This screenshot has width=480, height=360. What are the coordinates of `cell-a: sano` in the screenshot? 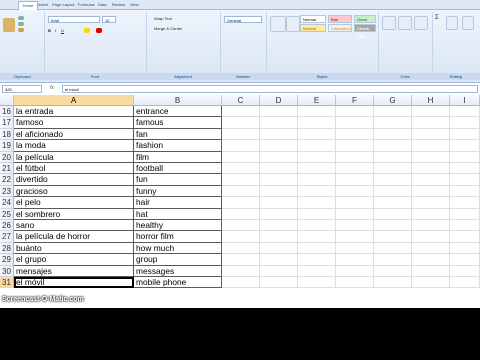 It's located at (74, 226).